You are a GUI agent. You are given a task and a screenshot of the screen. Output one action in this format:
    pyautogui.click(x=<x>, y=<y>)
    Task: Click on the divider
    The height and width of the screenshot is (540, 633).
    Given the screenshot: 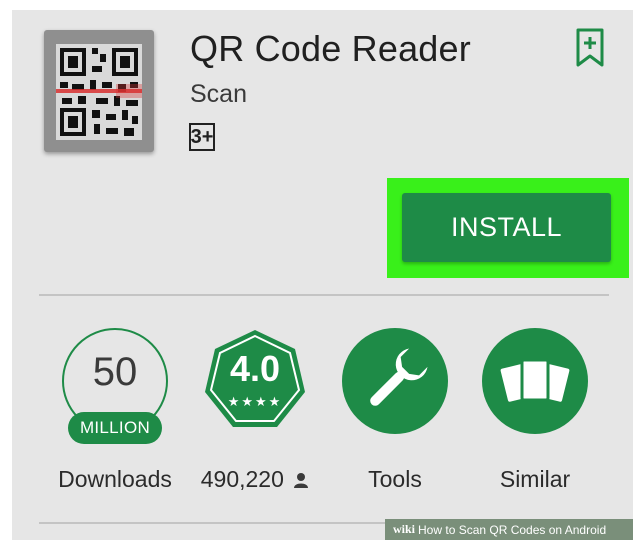 What is the action you would take?
    pyautogui.click(x=324, y=295)
    